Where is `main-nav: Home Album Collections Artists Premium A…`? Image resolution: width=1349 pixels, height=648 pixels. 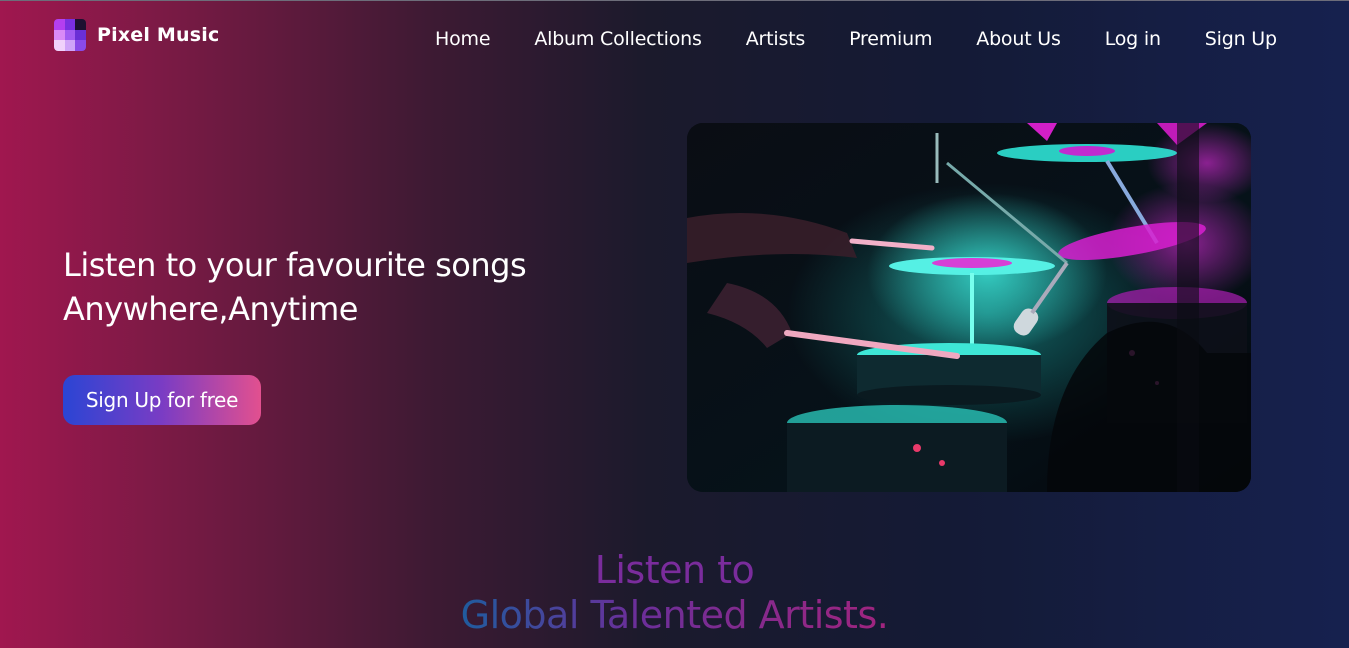
main-nav: Home Album Collections Artists Premium A… is located at coordinates (856, 39).